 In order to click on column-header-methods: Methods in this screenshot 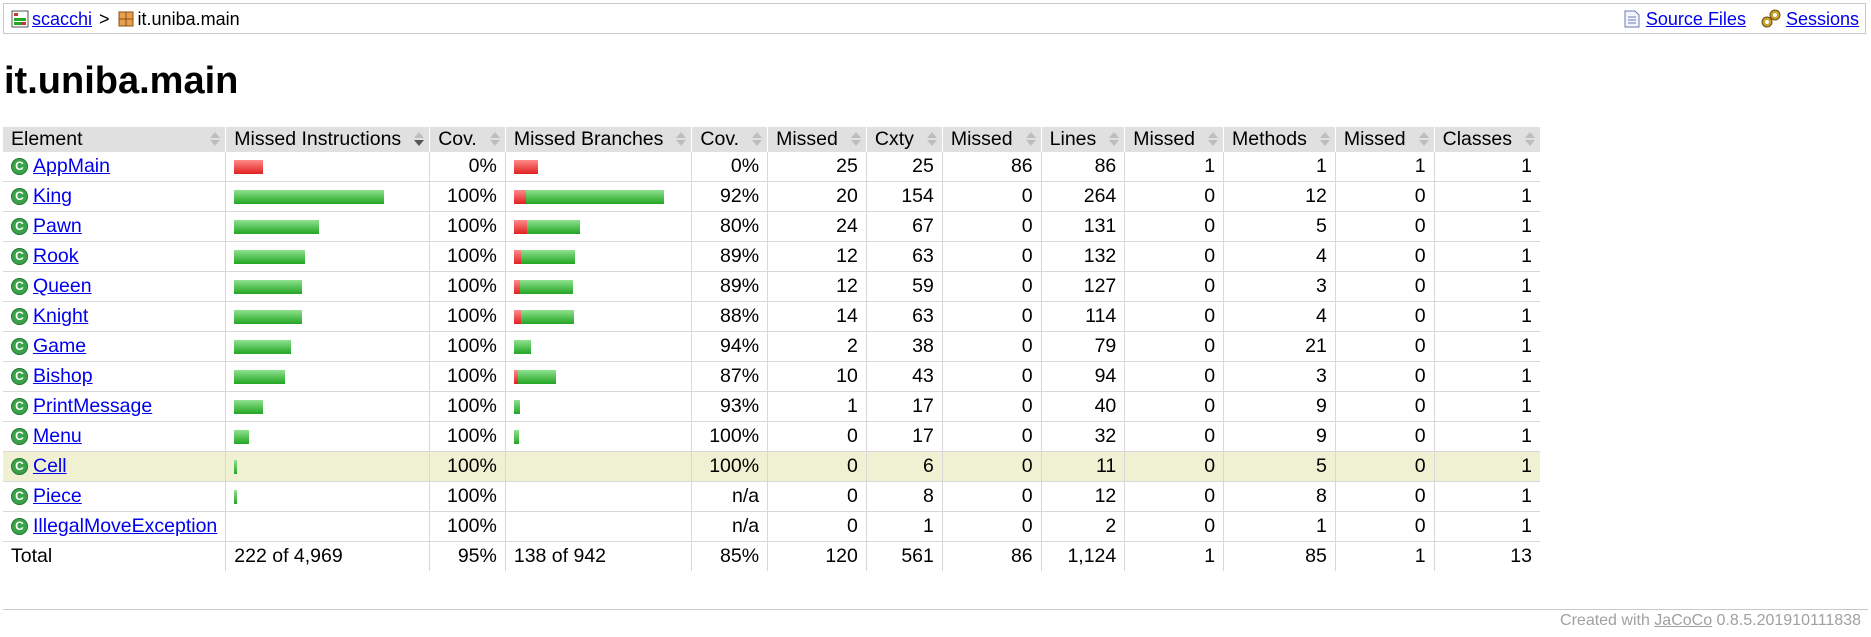, I will do `click(1279, 139)`.